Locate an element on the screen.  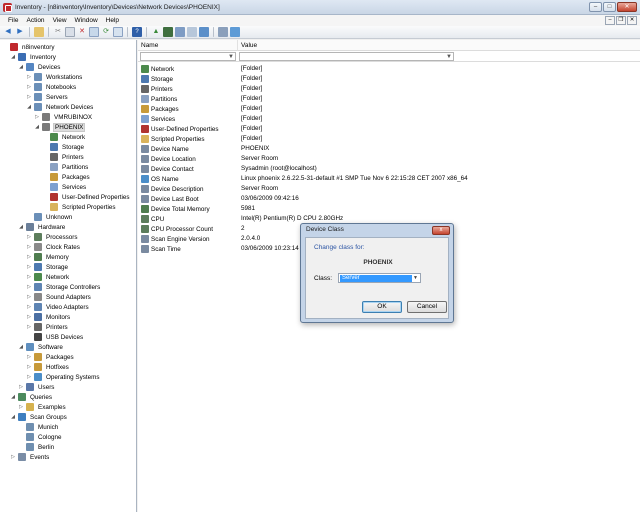
maximize-button: □ is located at coordinates (609, 7).